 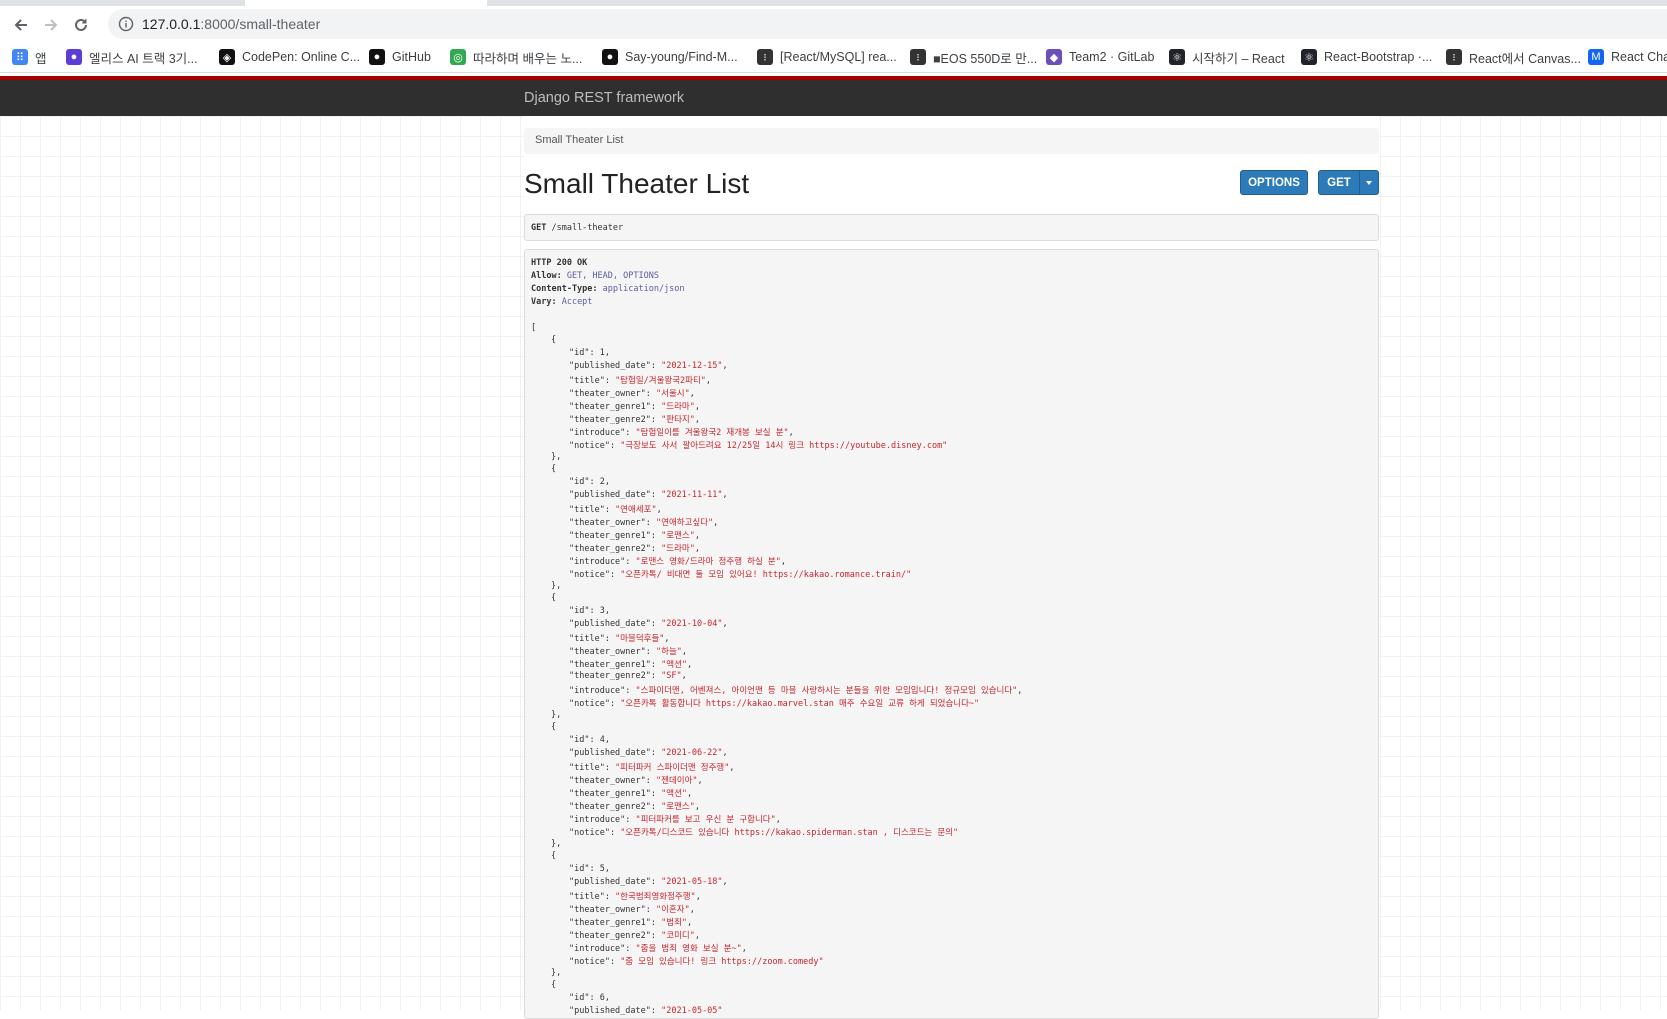 I want to click on json-field-title: "title": "마블덕후들",, so click(x=619, y=639).